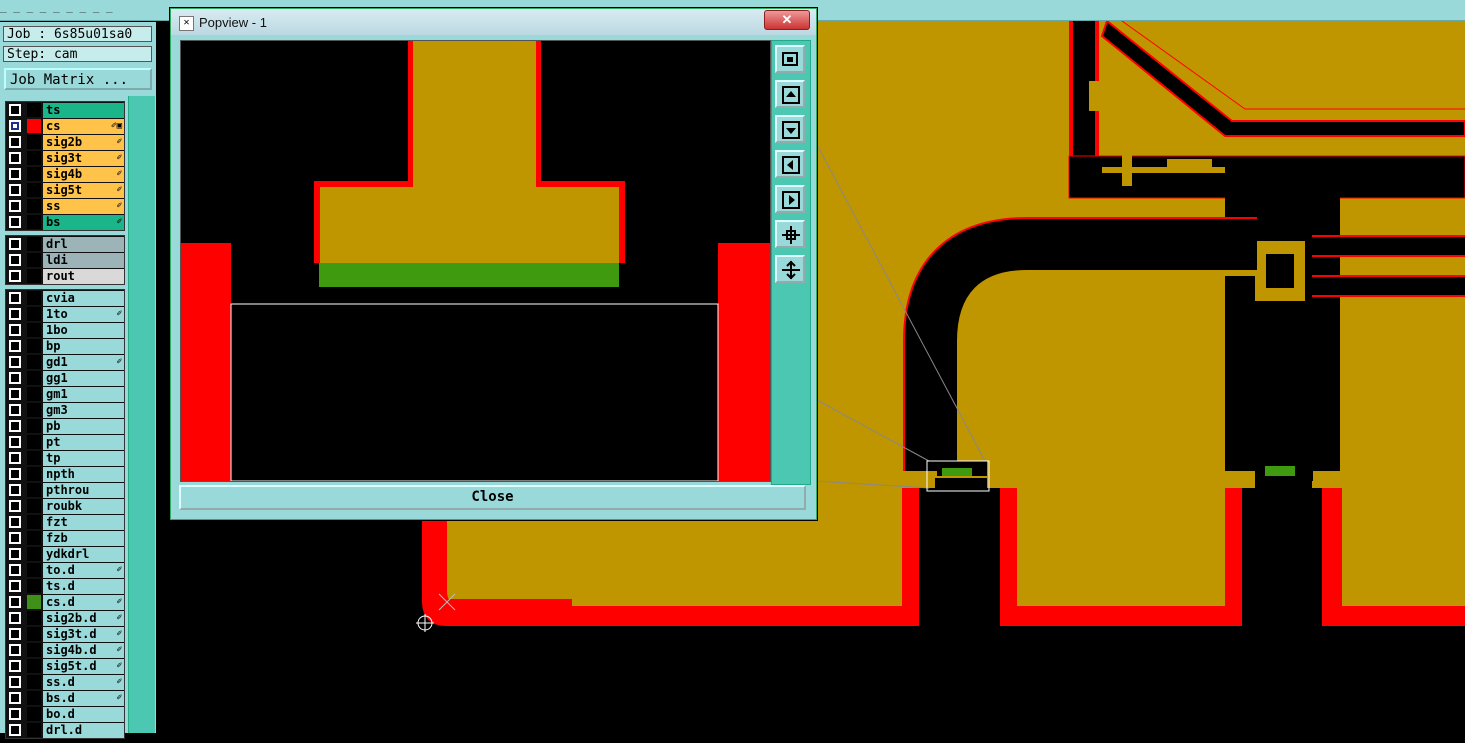 This screenshot has height=743, width=1465. I want to click on layer-row: to.d ✐, so click(65, 570).